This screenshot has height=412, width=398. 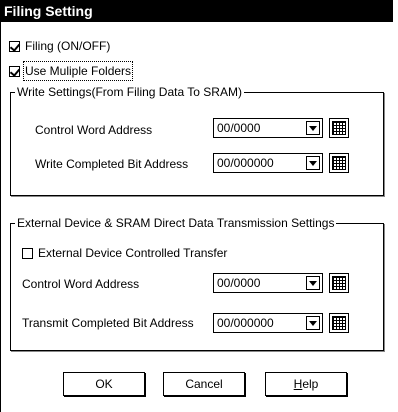 What do you see at coordinates (81, 284) in the screenshot?
I see `external-control-word-label: Control Word Address` at bounding box center [81, 284].